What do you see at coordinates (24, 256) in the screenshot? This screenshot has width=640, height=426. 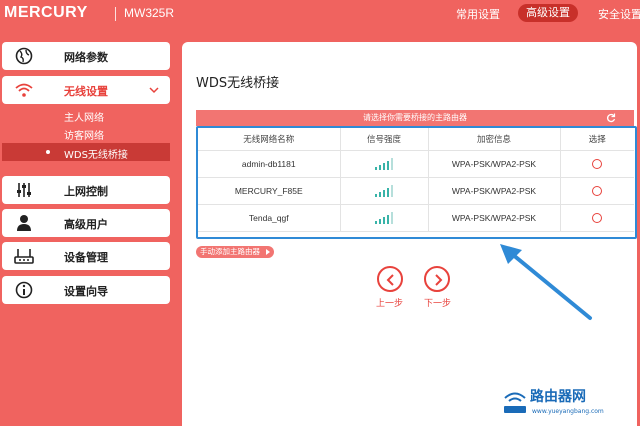 I see `router-icon` at bounding box center [24, 256].